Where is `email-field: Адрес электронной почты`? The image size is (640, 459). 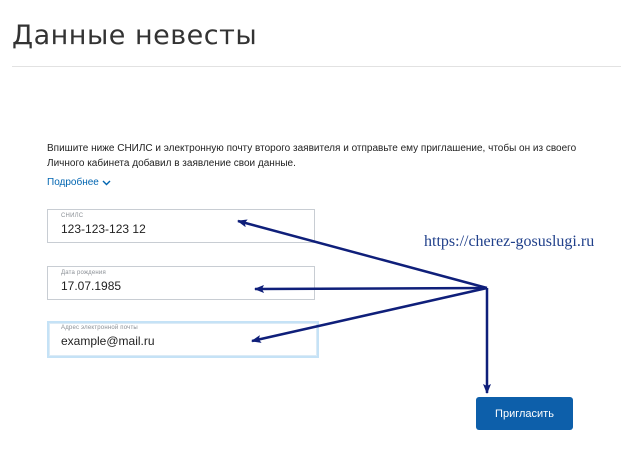 email-field: Адрес электронной почты is located at coordinates (183, 339).